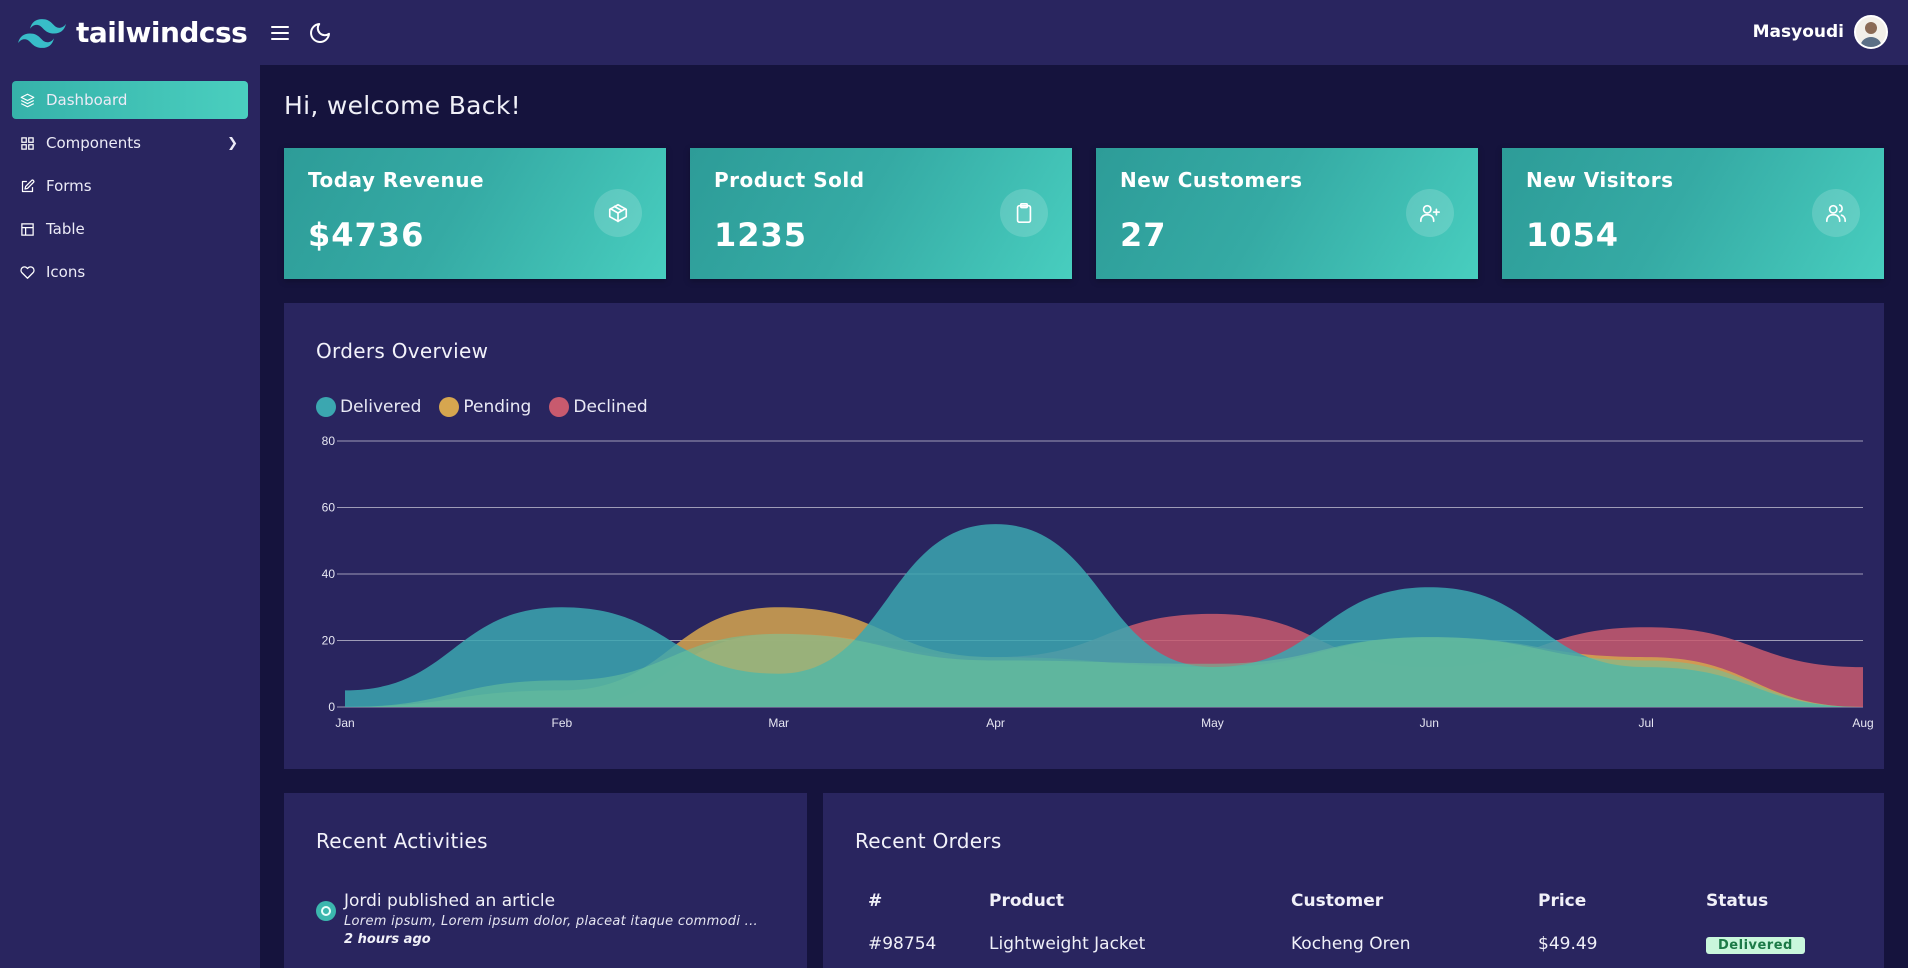  I want to click on x-tick-label: Jun, so click(1429, 723).